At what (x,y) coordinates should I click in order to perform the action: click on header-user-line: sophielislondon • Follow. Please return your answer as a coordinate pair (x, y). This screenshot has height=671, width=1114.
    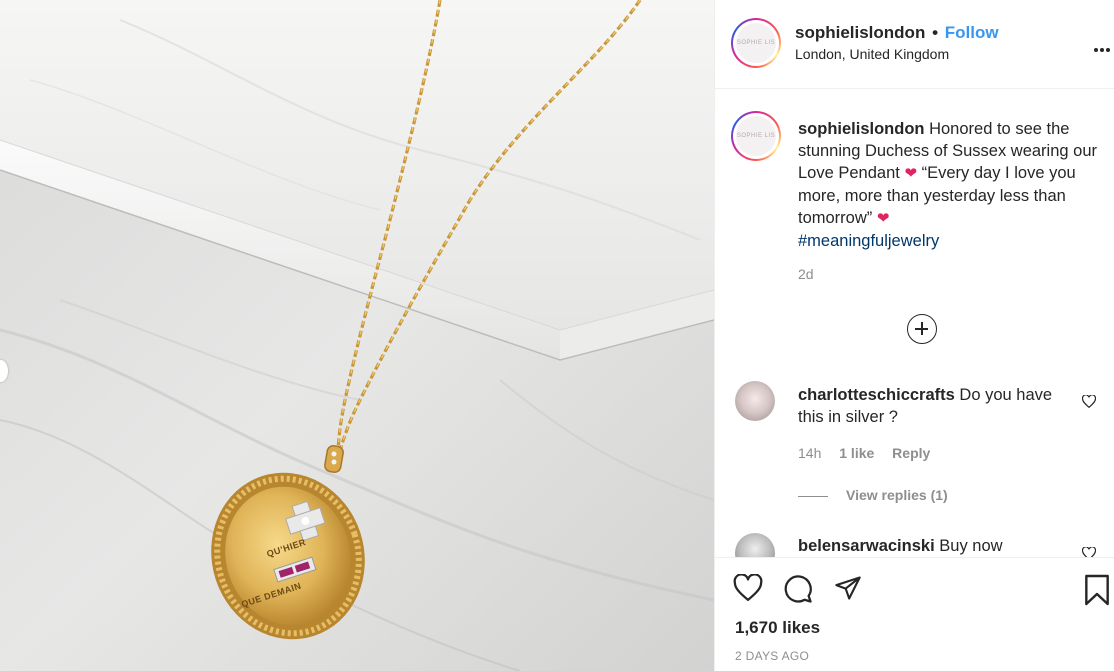
    Looking at the image, I should click on (897, 33).